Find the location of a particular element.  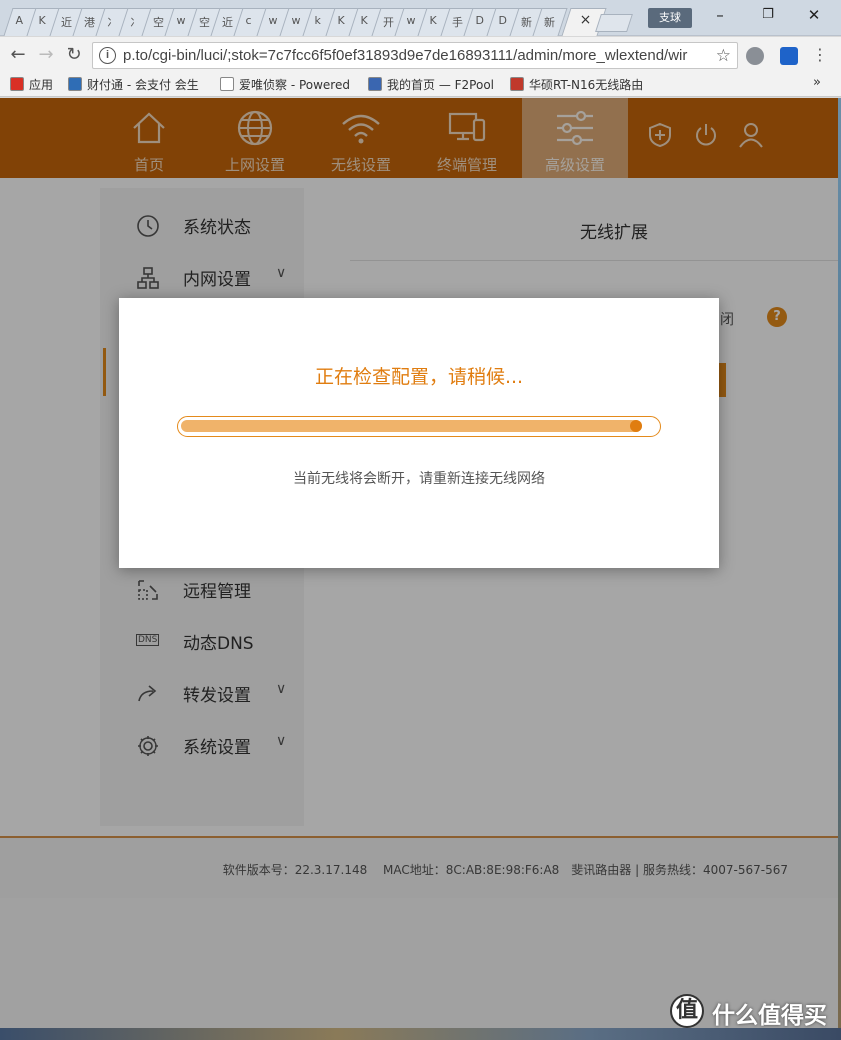

tab-title: A is located at coordinates (19, 20).